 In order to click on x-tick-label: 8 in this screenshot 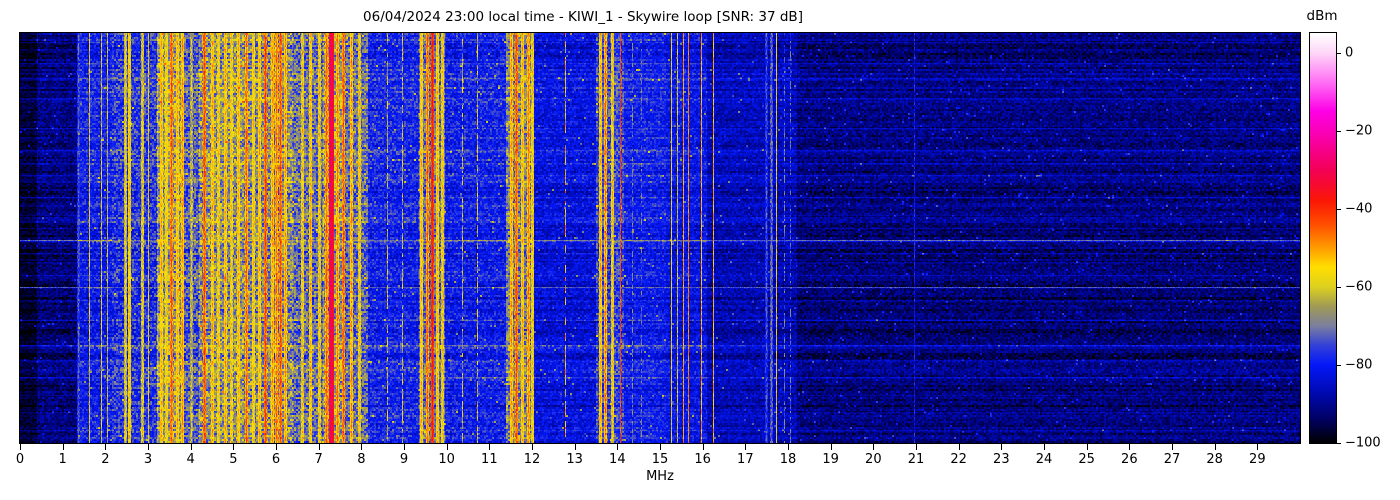, I will do `click(361, 459)`.